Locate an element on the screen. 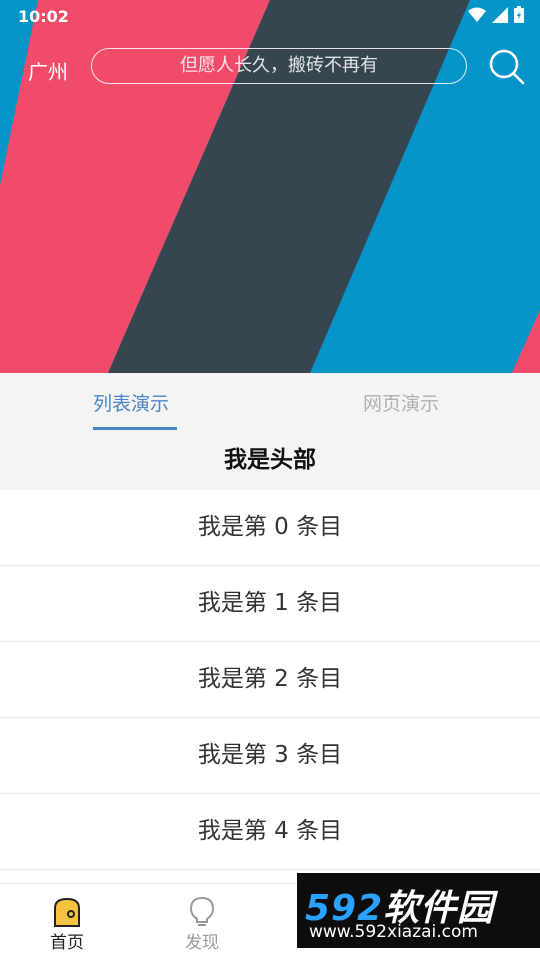 The image size is (540, 961). home-icon is located at coordinates (67, 912).